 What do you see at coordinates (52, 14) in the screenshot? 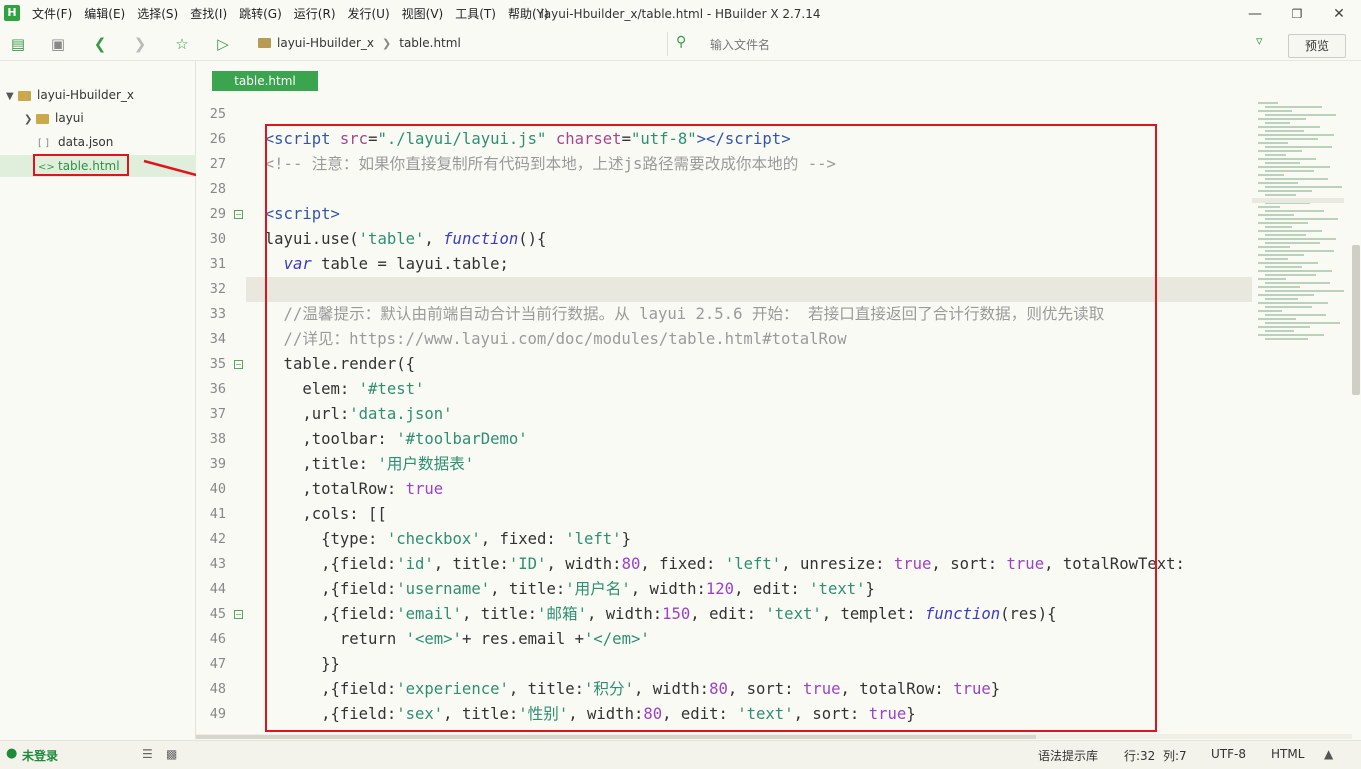
I see `menu-file: 文件(F)` at bounding box center [52, 14].